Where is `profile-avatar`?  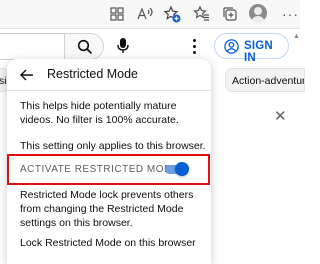 profile-avatar is located at coordinates (258, 13).